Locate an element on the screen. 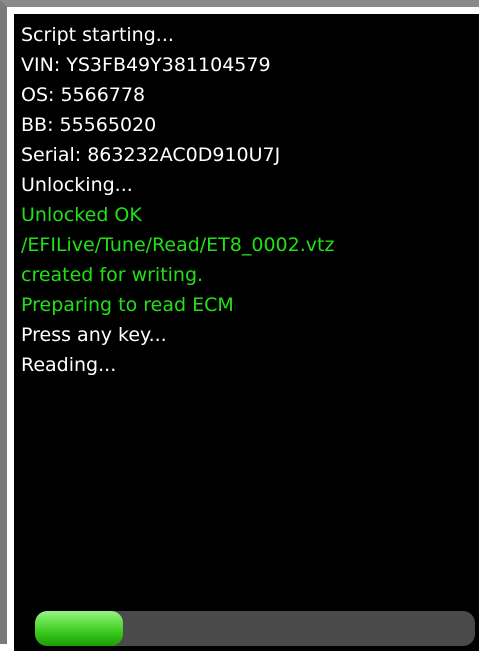 The image size is (479, 651). log-line: Preparing to read ECM is located at coordinates (127, 305).